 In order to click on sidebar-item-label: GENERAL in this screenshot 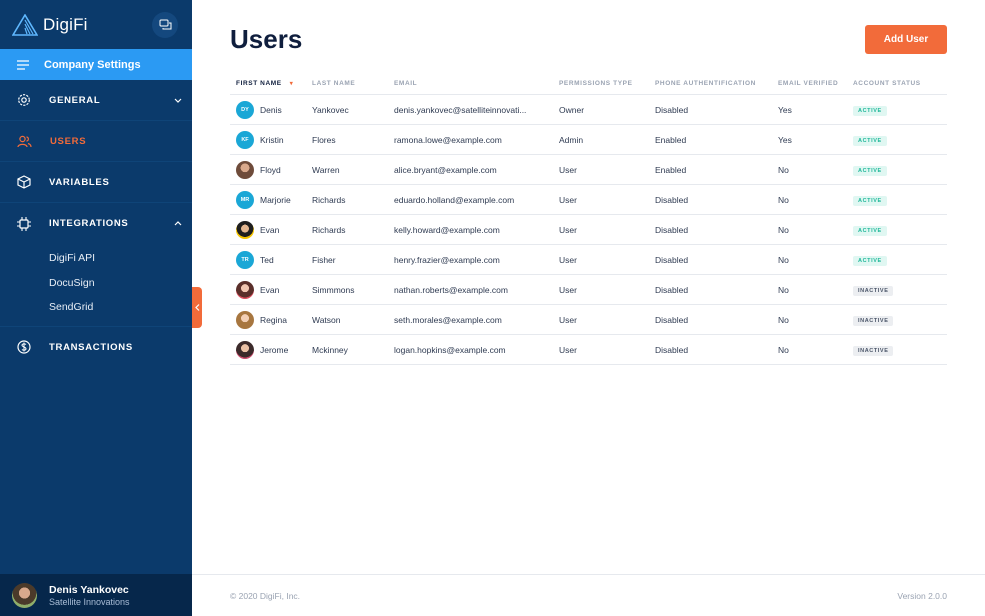, I will do `click(75, 100)`.